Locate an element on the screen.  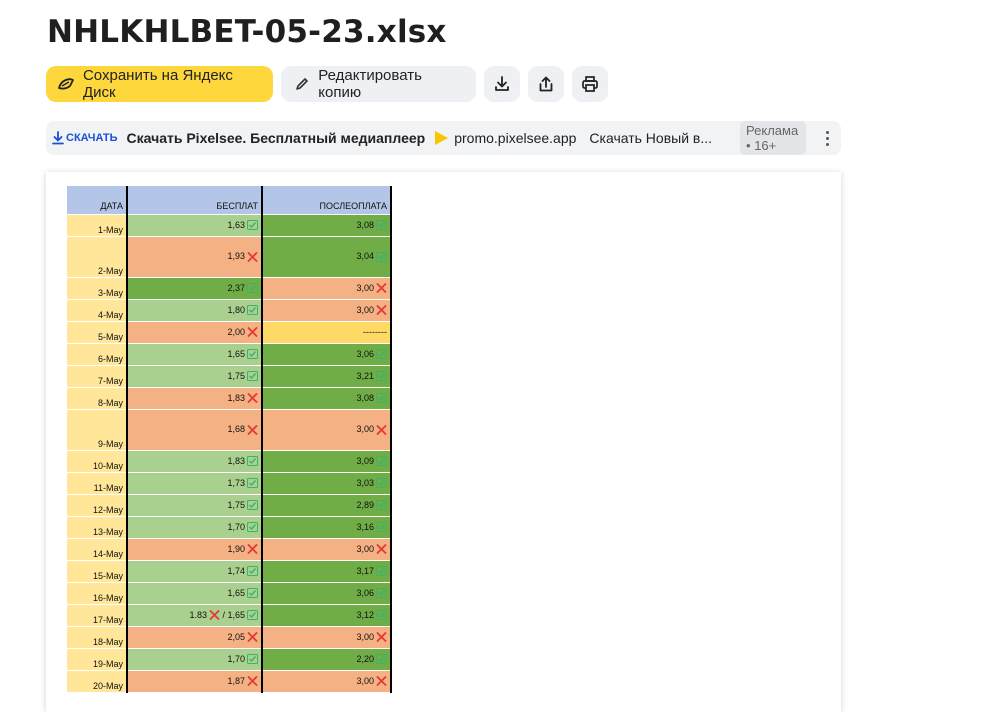
date-cell: 18-May is located at coordinates (97, 637).